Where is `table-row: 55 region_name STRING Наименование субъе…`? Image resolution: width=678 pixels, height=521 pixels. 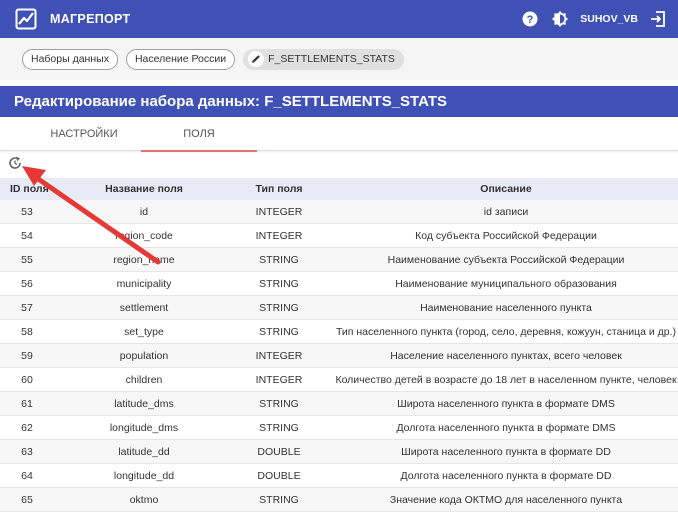 table-row: 55 region_name STRING Наименование субъе… is located at coordinates (339, 259).